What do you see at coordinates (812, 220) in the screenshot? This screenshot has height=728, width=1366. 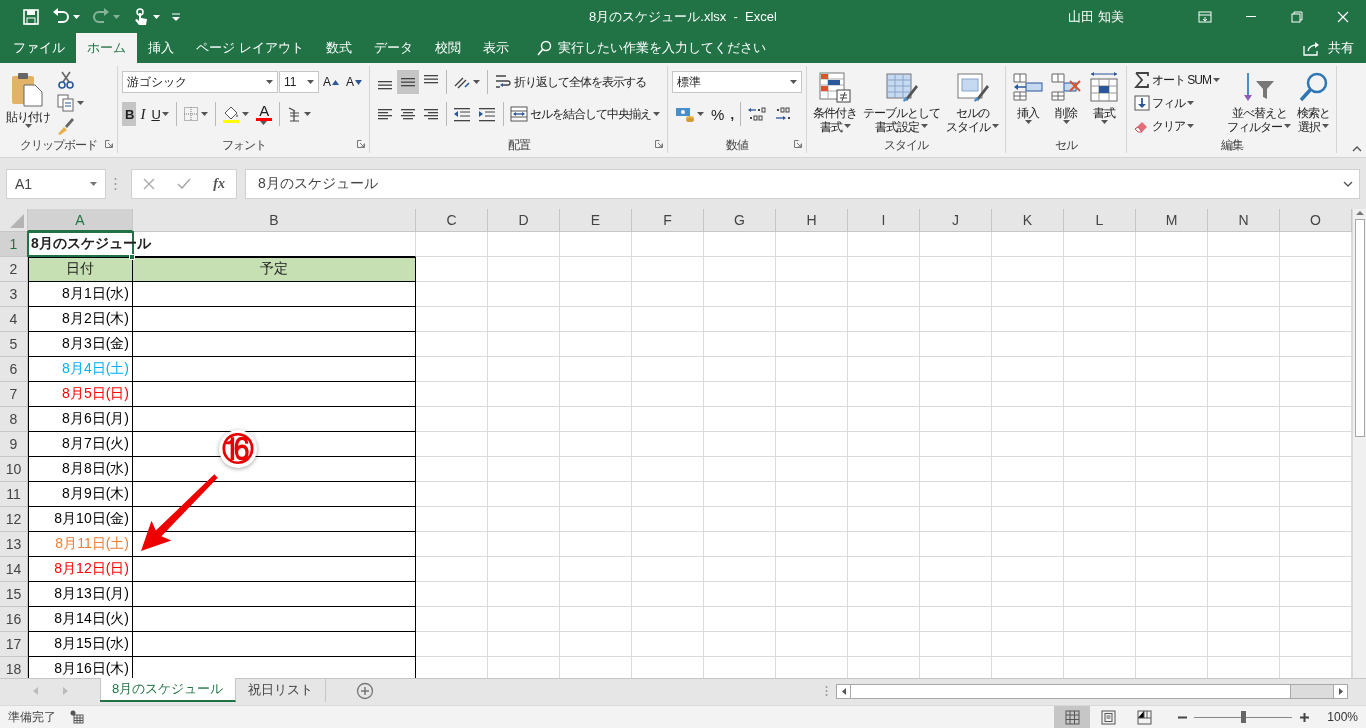 I see `column-header: H` at bounding box center [812, 220].